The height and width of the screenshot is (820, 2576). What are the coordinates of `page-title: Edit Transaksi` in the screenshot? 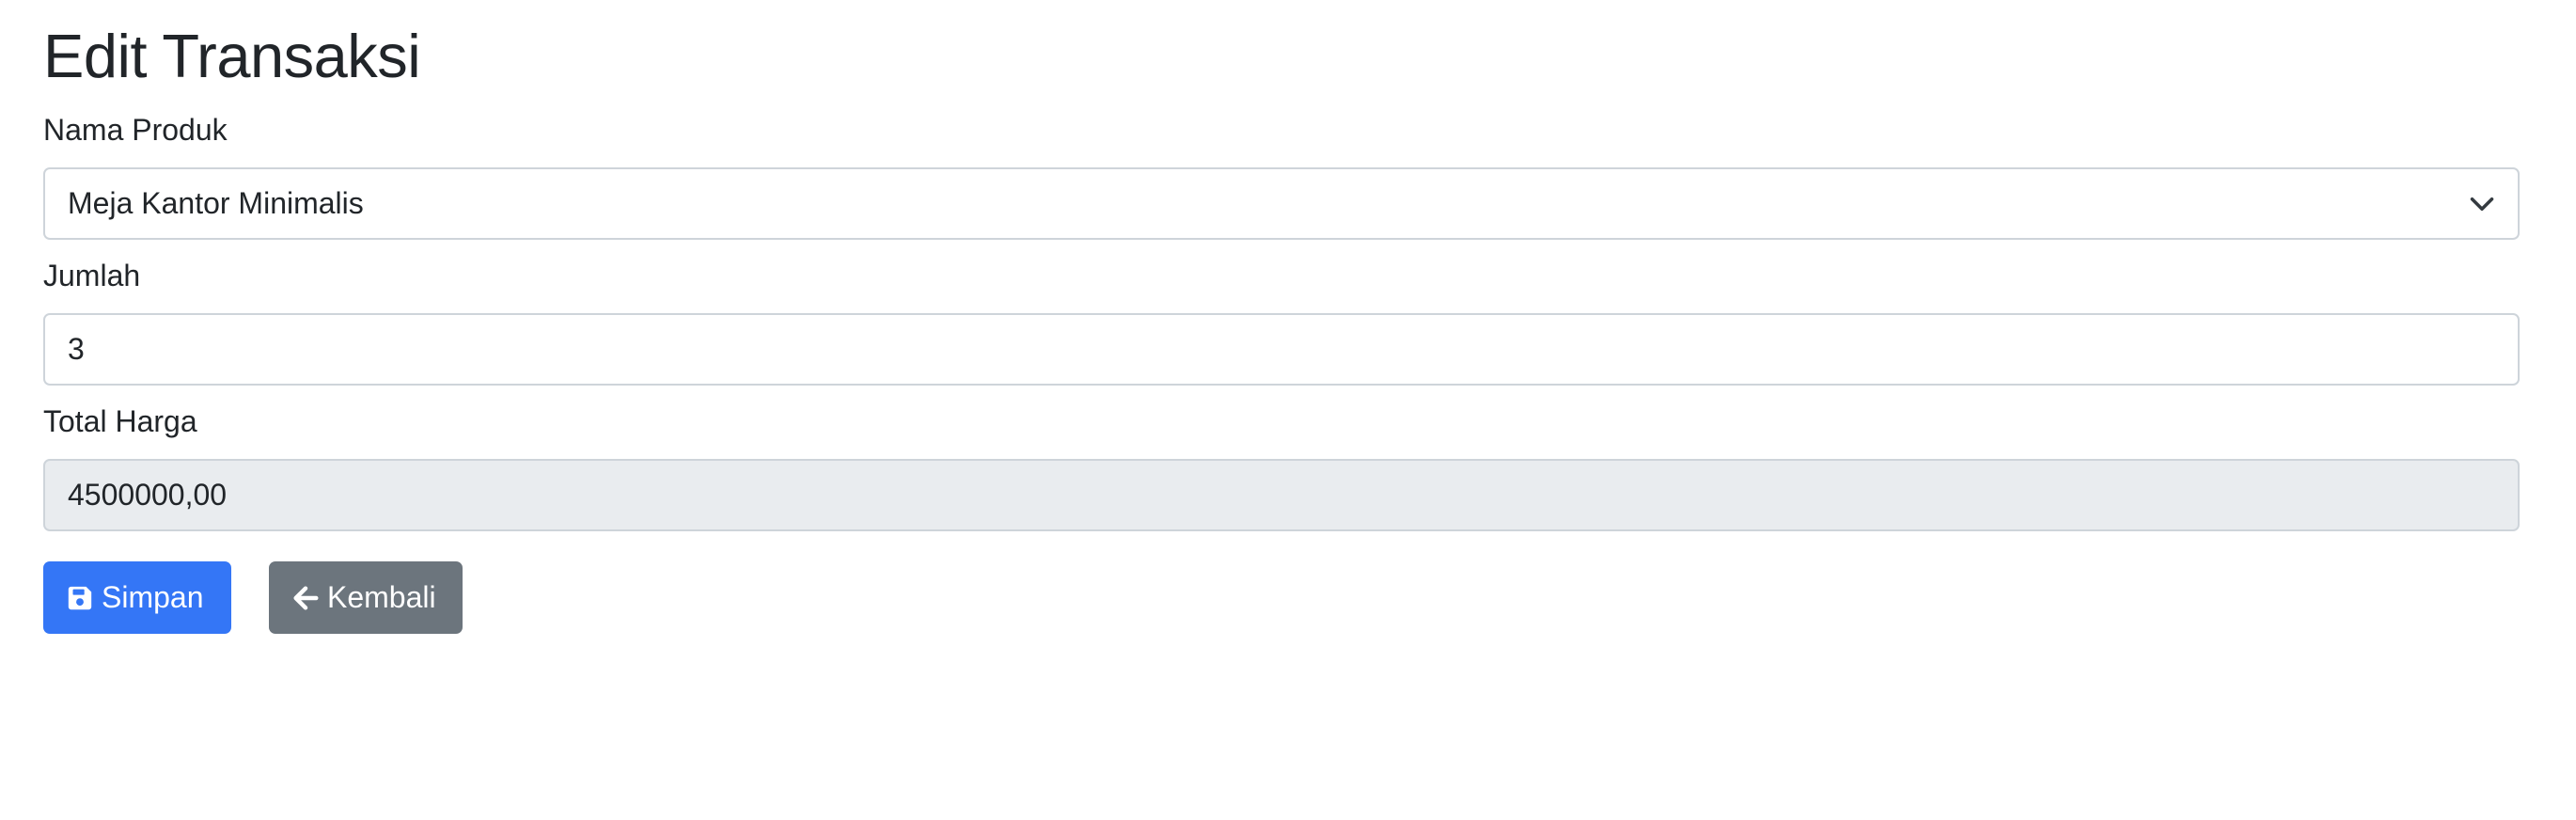 It's located at (232, 56).